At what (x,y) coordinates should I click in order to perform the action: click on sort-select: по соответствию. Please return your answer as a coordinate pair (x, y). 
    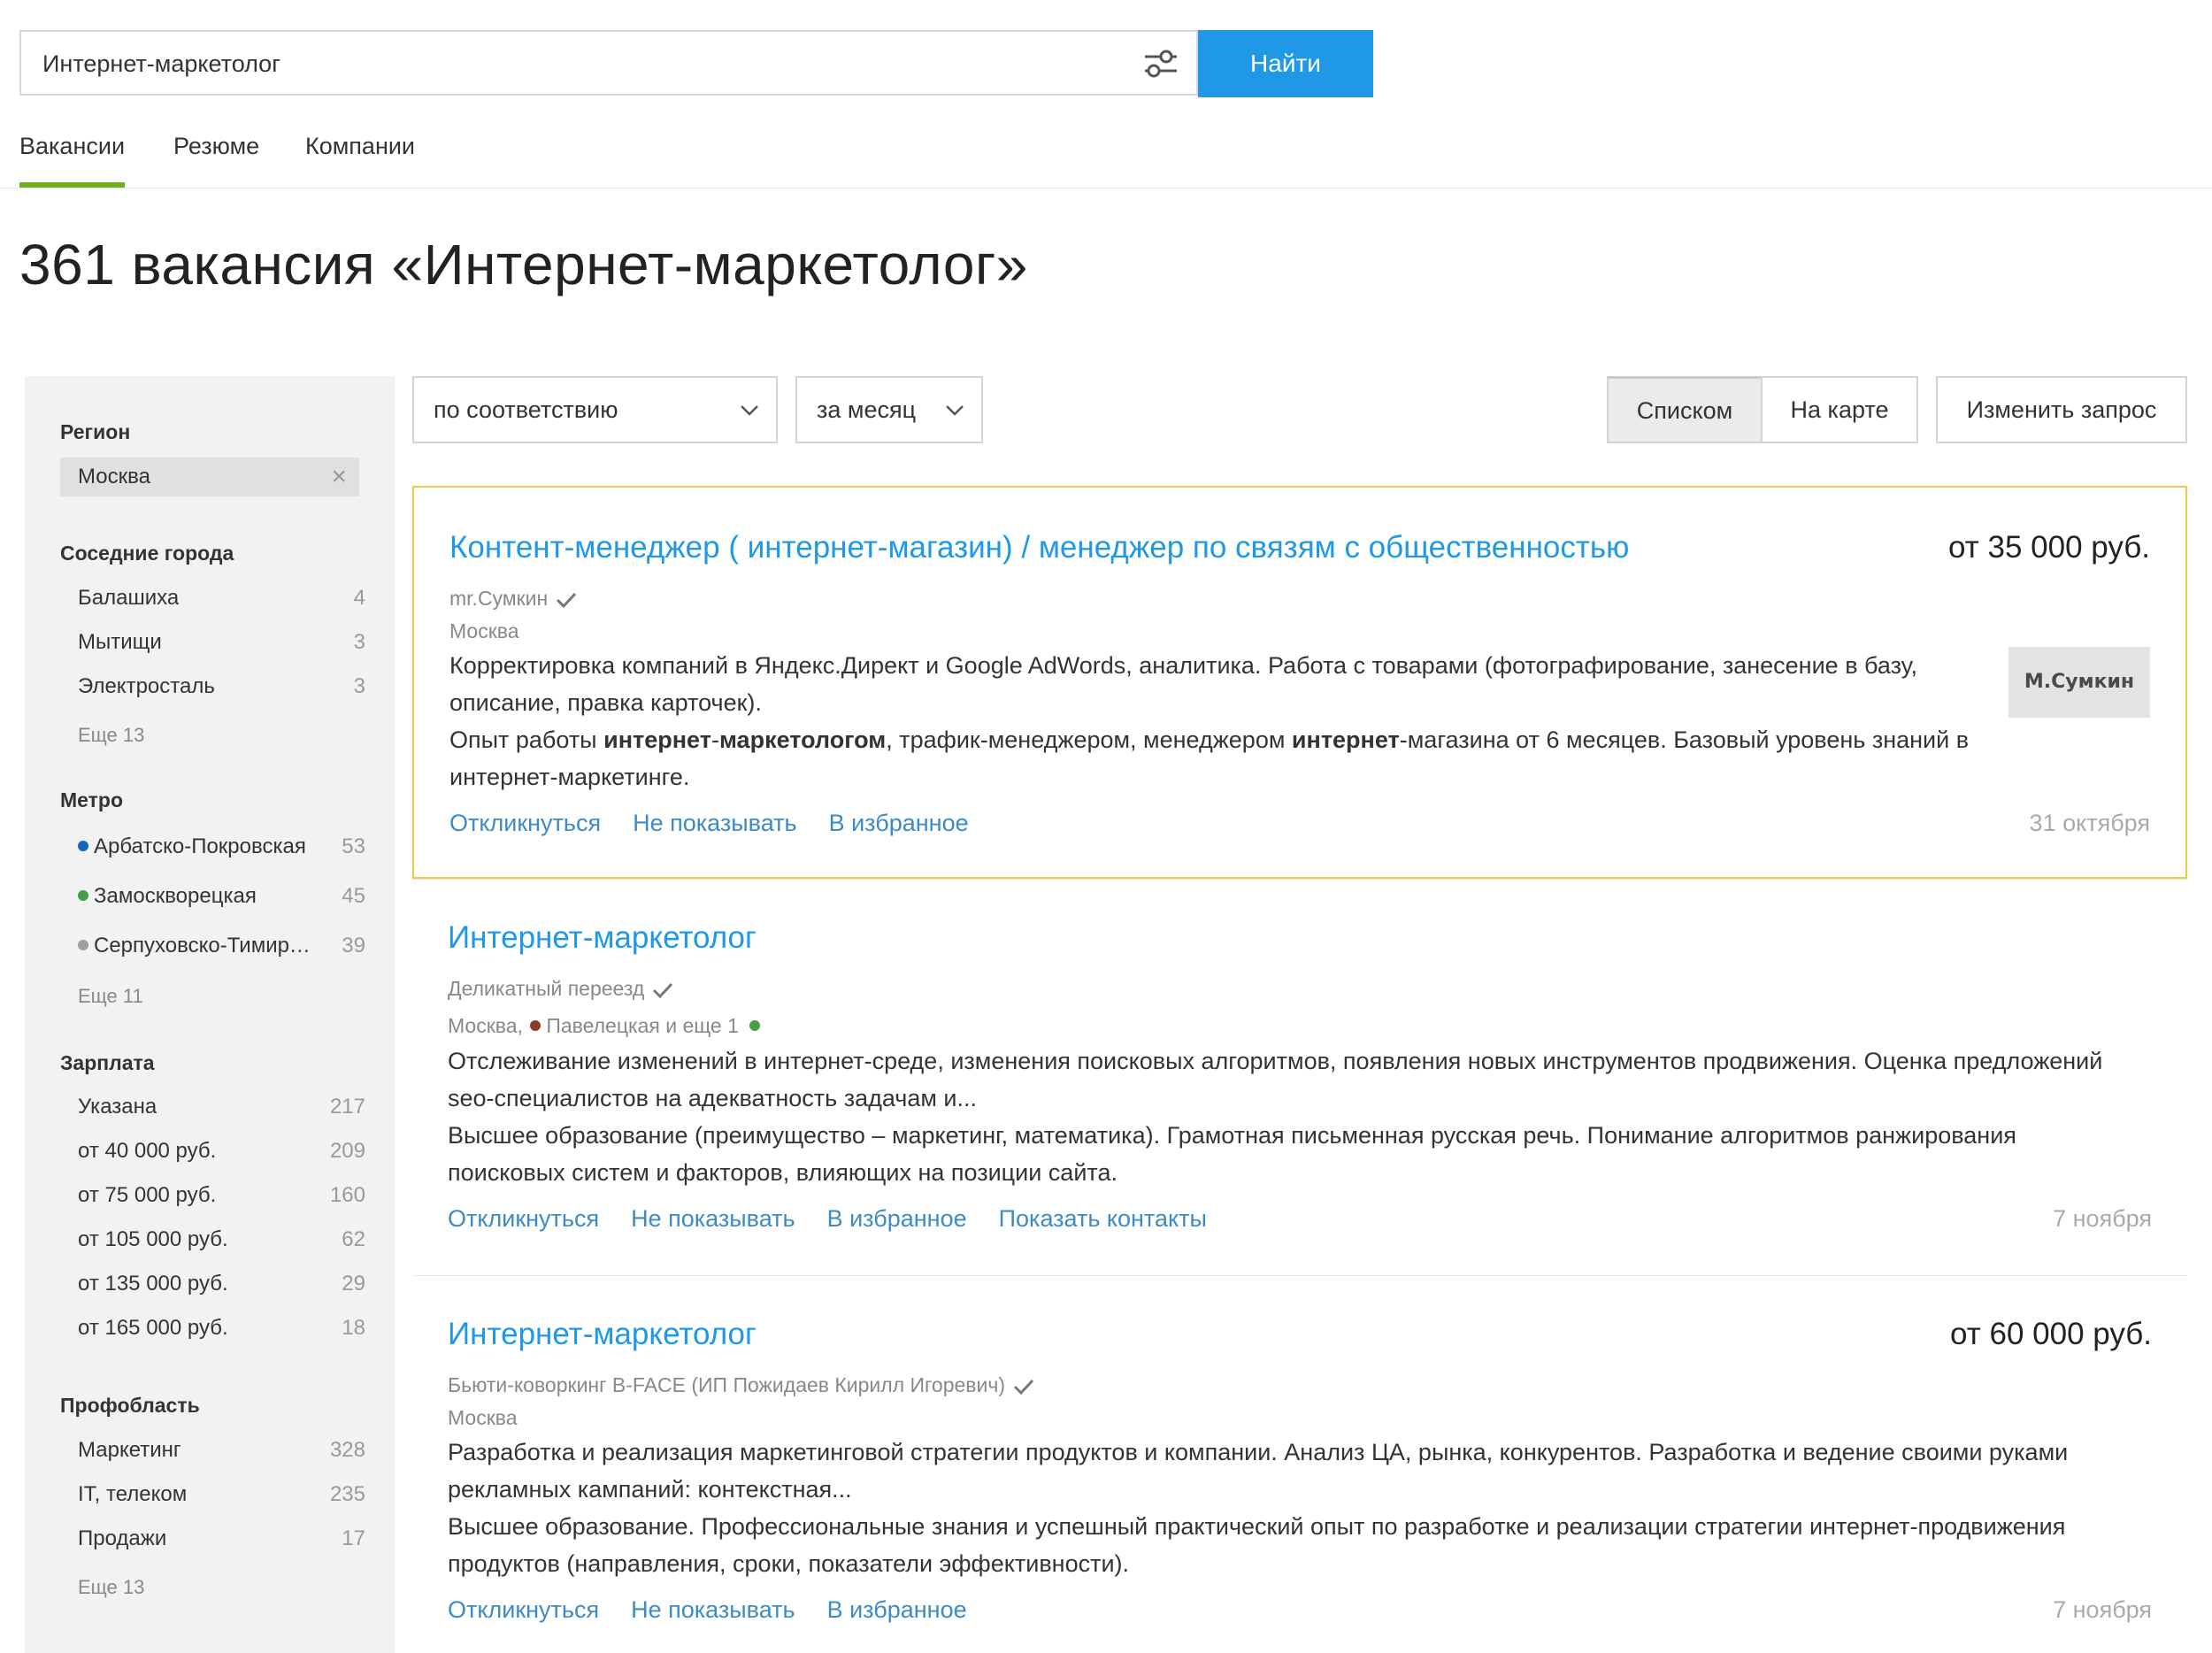
    Looking at the image, I should click on (595, 409).